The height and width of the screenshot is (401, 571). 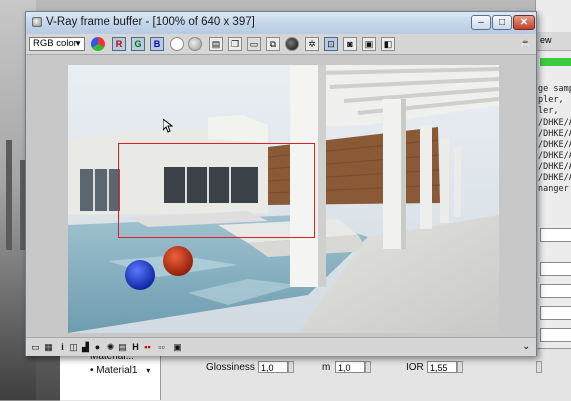 I want to click on ior-spinner, so click(x=460, y=367).